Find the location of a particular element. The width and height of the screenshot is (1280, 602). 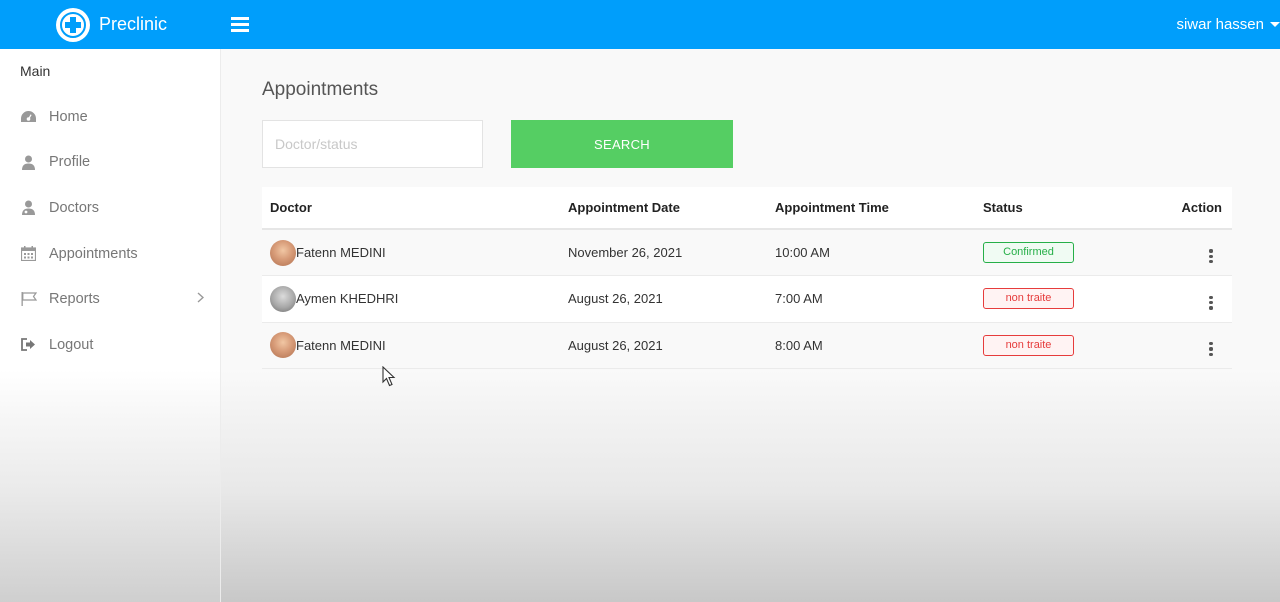

search-input is located at coordinates (372, 144).